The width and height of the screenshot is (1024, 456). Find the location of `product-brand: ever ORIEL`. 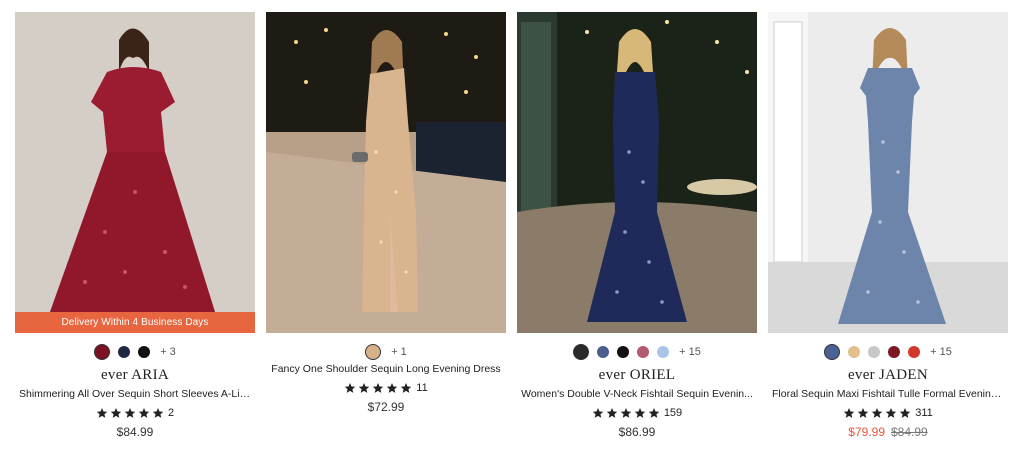

product-brand: ever ORIEL is located at coordinates (637, 375).